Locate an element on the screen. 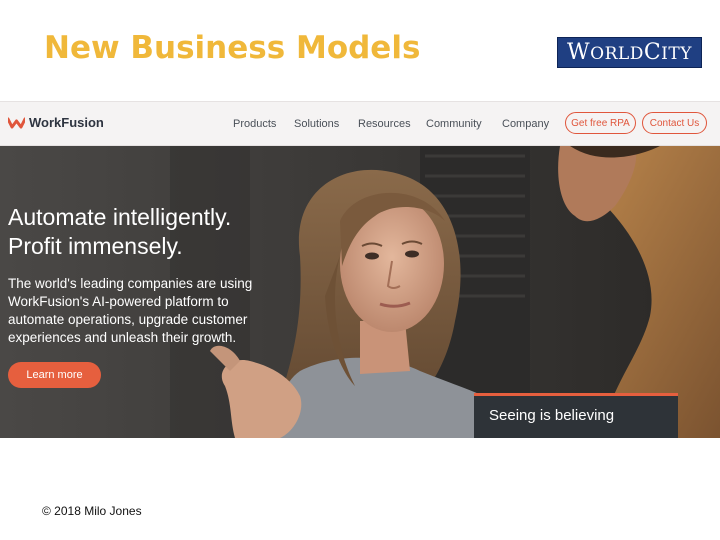 The height and width of the screenshot is (540, 720). copyright-footer: © 2018 Milo Jones is located at coordinates (92, 511).